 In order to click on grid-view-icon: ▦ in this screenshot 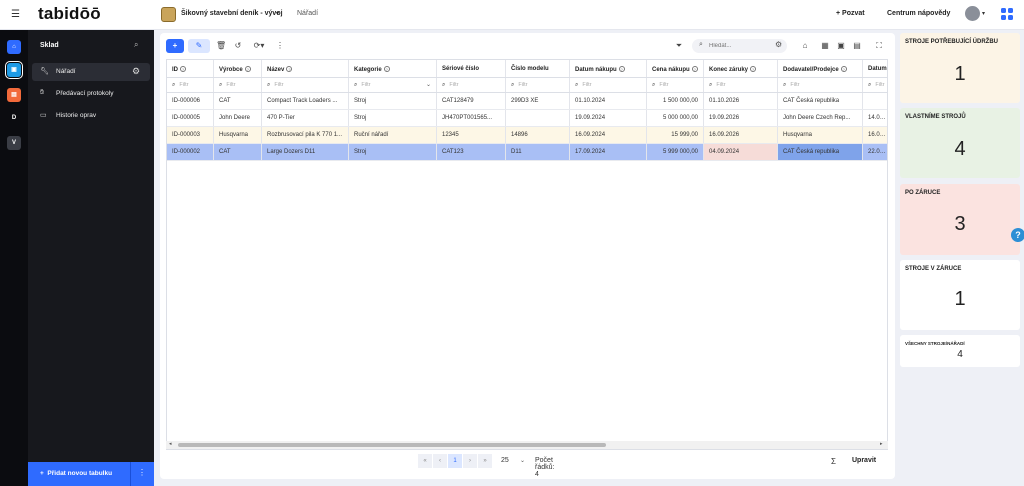, I will do `click(825, 46)`.